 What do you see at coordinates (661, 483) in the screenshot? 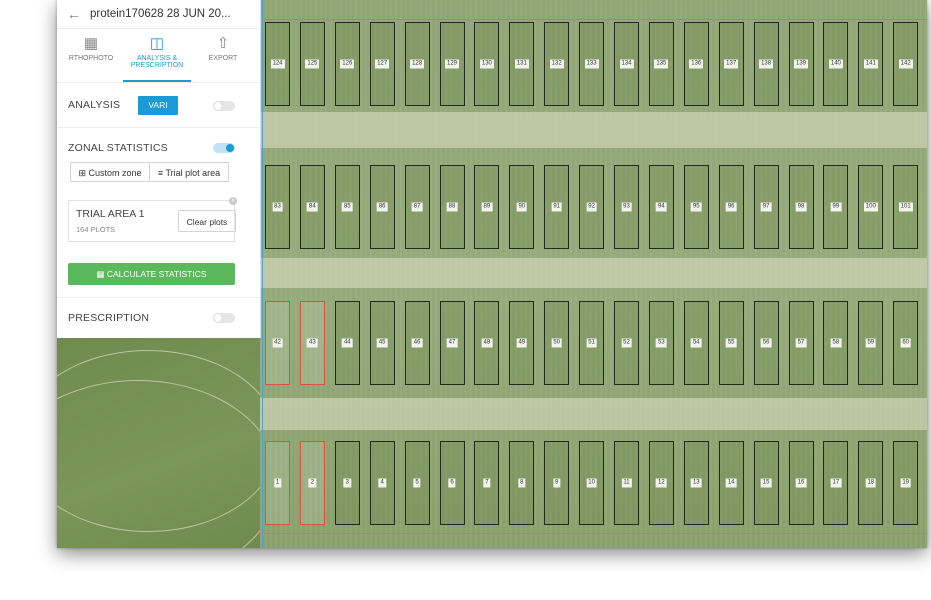
I see `trial-plot: 12` at bounding box center [661, 483].